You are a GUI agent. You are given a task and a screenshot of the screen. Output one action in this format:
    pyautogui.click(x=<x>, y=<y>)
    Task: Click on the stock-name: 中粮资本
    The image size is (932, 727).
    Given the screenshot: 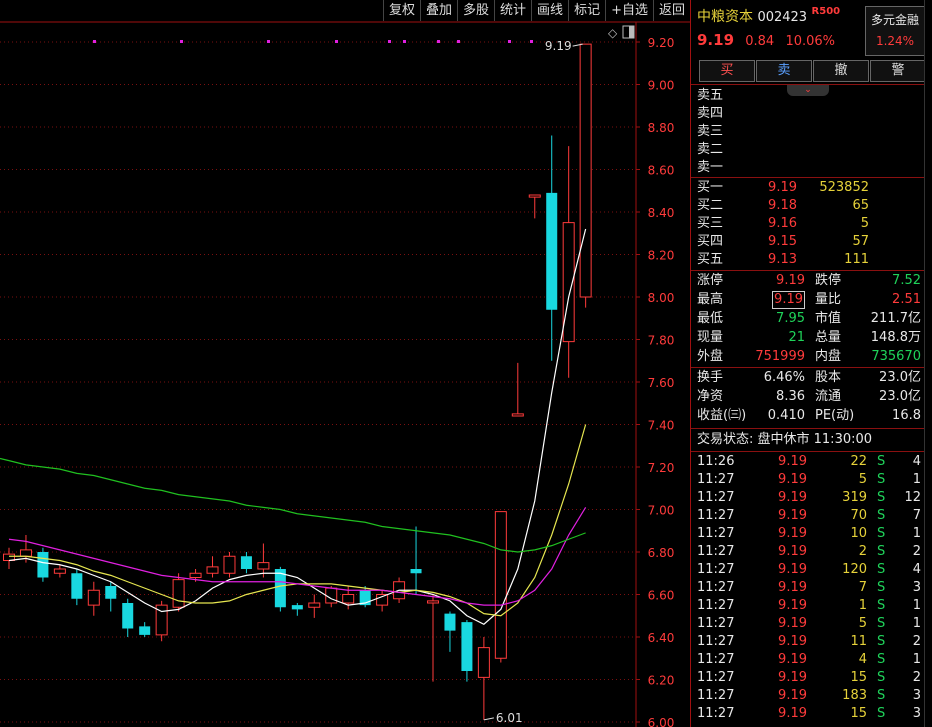 What is the action you would take?
    pyautogui.click(x=725, y=17)
    